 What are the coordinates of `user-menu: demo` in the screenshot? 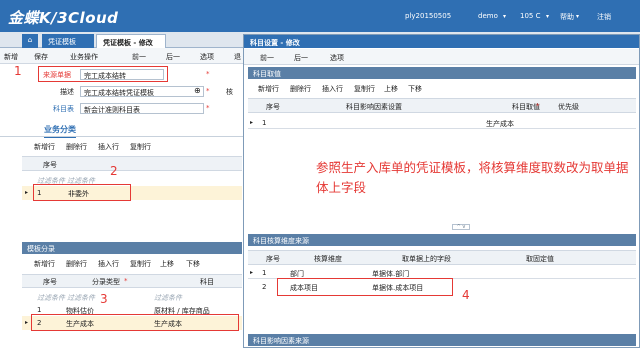 It's located at (488, 16).